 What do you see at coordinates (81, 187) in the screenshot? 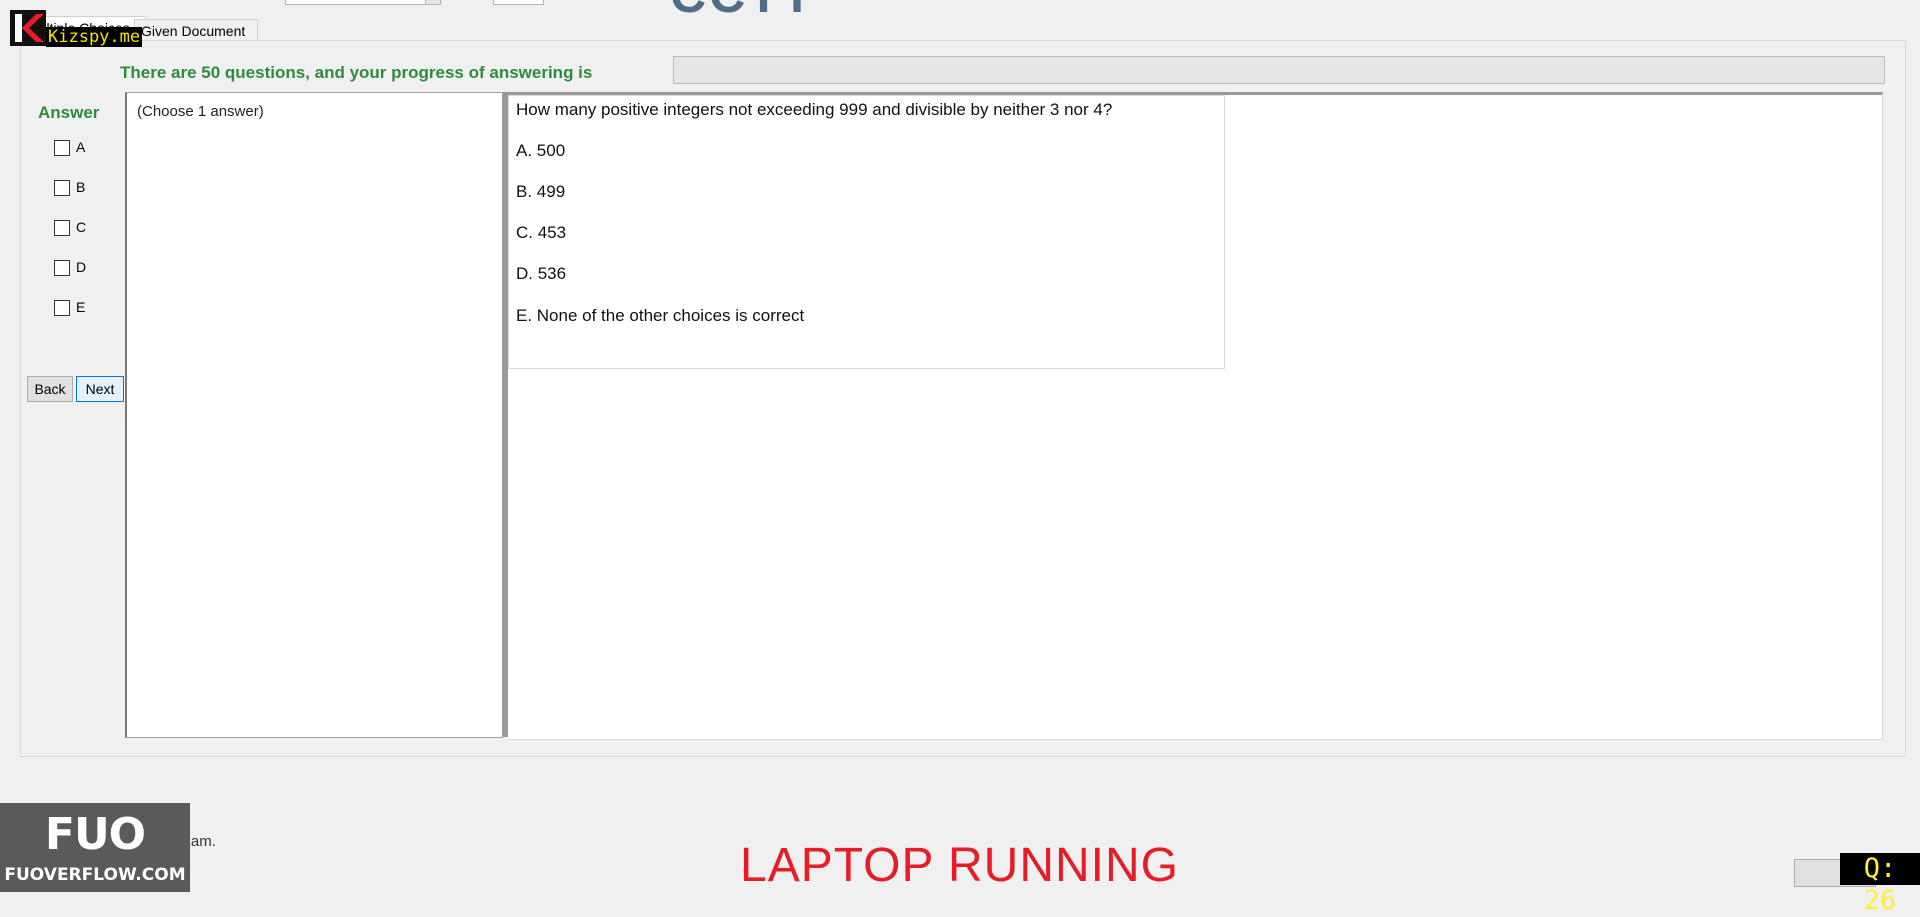
I see `answer-option-label: B` at bounding box center [81, 187].